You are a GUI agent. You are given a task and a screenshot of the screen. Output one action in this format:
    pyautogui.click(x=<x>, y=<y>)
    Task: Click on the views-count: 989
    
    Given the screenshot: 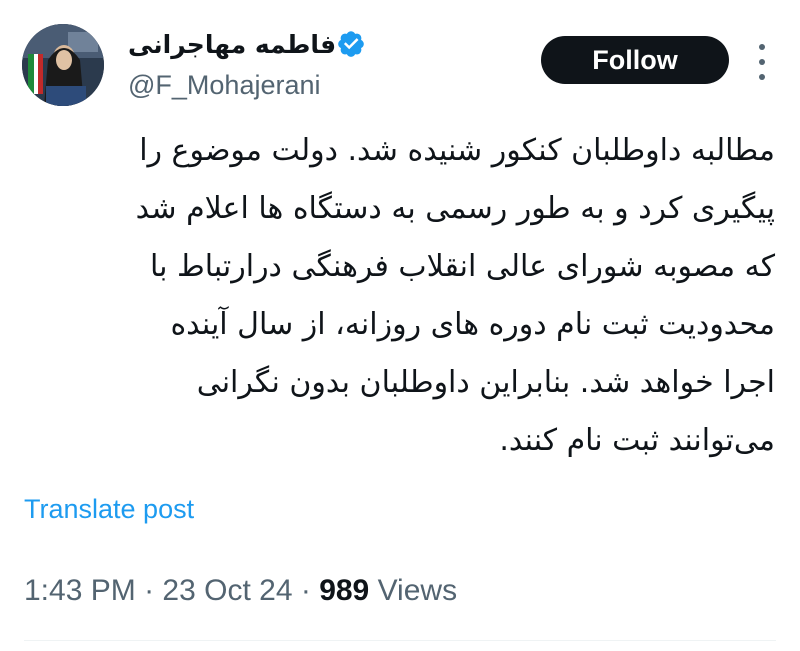 What is the action you would take?
    pyautogui.click(x=344, y=590)
    